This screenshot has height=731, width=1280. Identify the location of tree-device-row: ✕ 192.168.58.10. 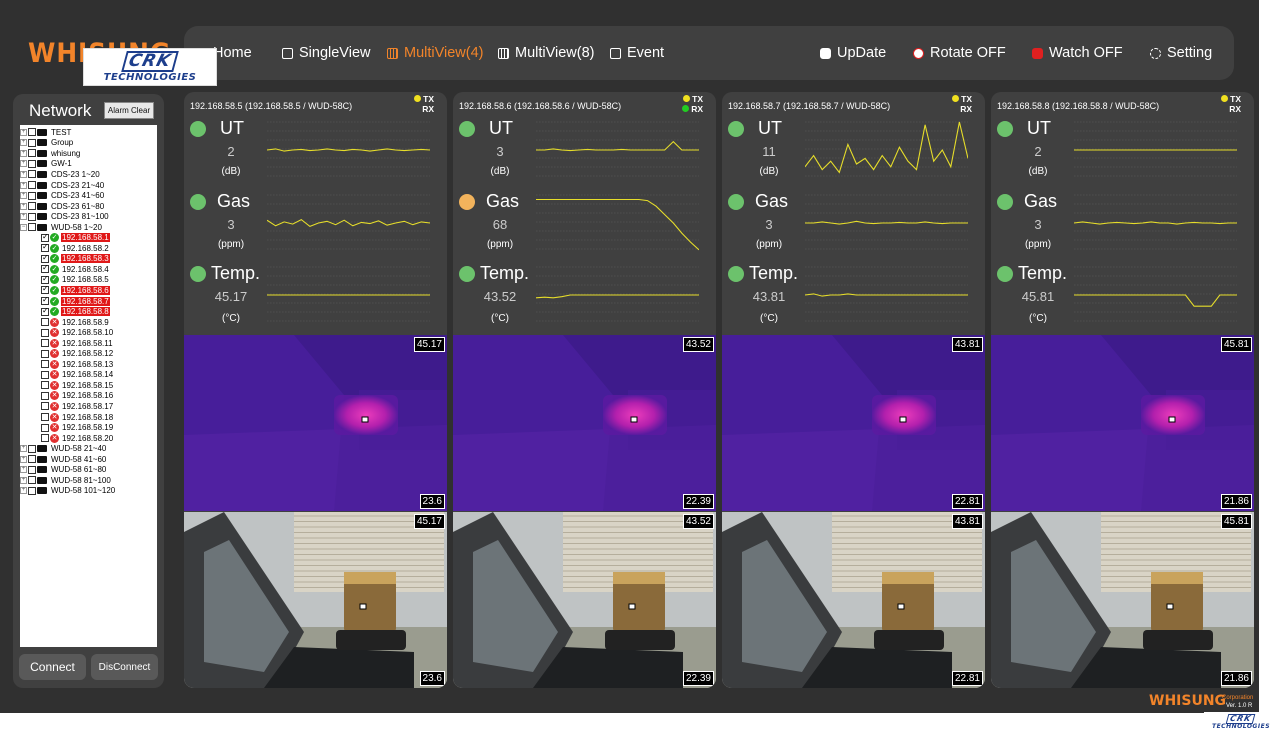
(88, 332).